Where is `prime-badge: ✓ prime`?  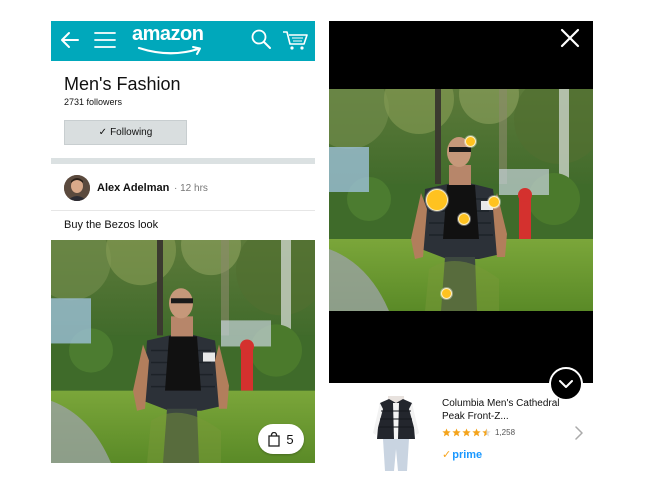 prime-badge: ✓ prime is located at coordinates (462, 455).